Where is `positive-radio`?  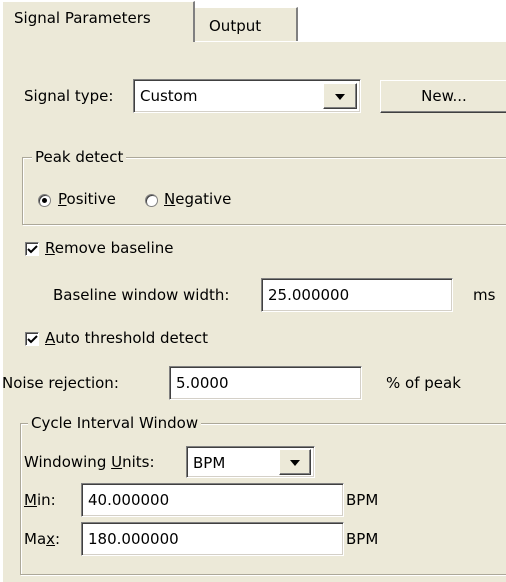
positive-radio is located at coordinates (44, 200).